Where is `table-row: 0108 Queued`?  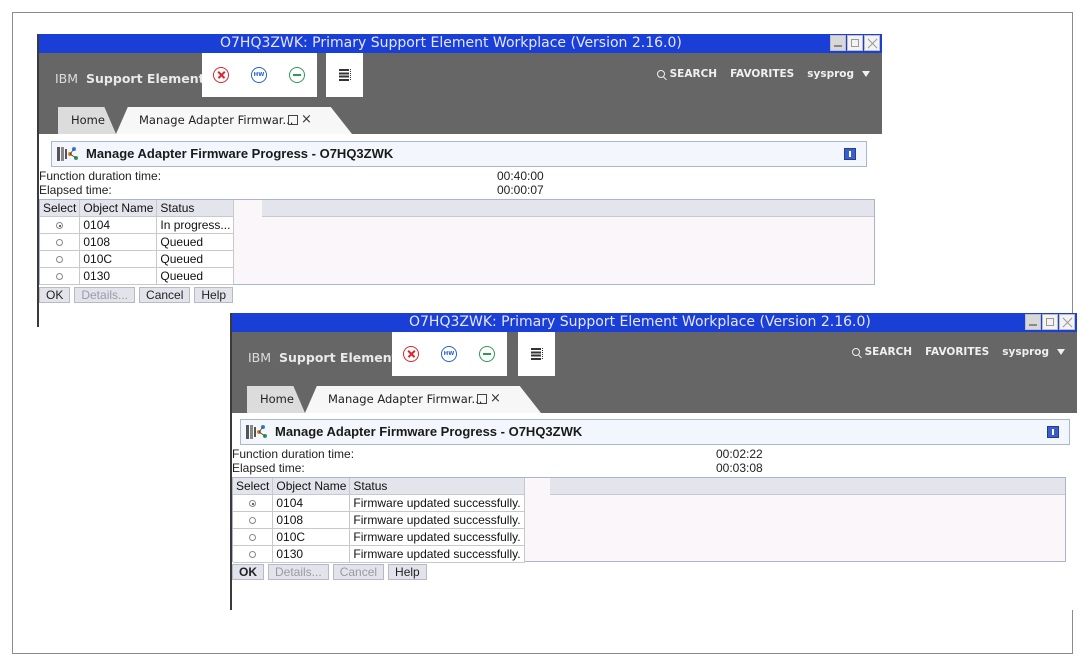
table-row: 0108 Queued is located at coordinates (137, 242).